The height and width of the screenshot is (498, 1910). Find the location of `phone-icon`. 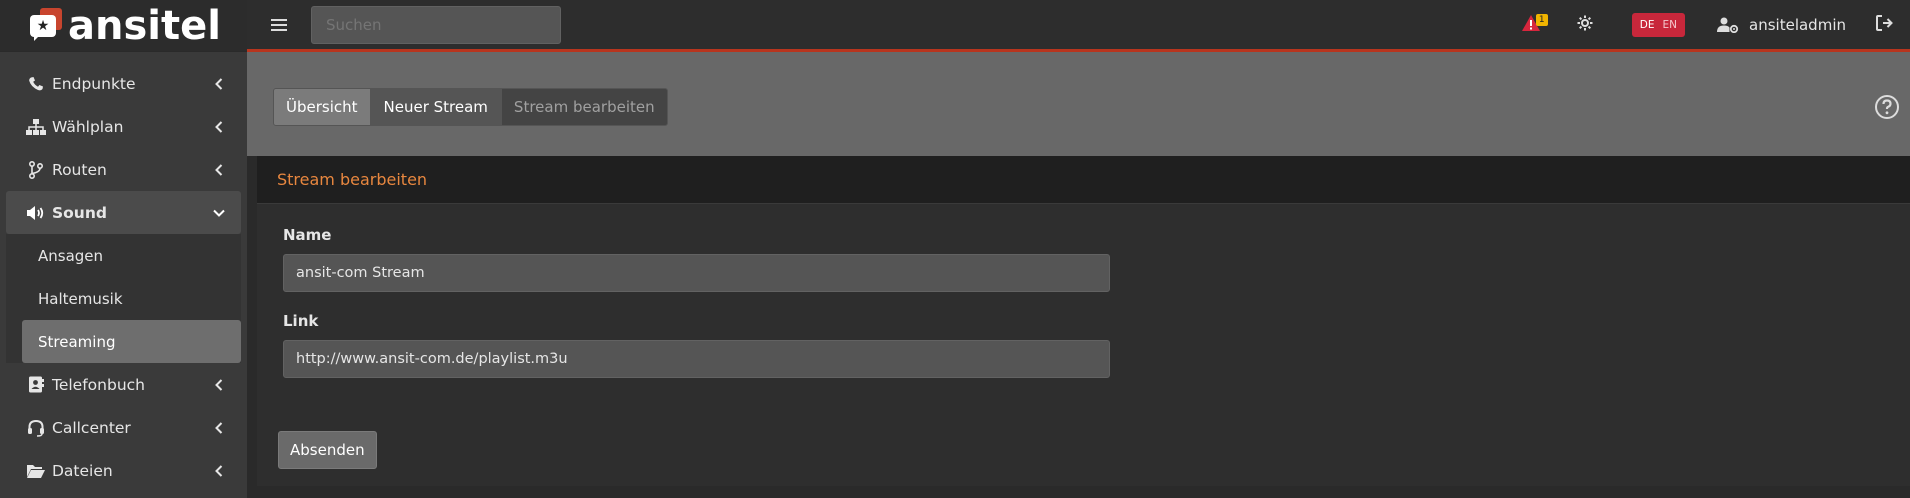

phone-icon is located at coordinates (36, 84).